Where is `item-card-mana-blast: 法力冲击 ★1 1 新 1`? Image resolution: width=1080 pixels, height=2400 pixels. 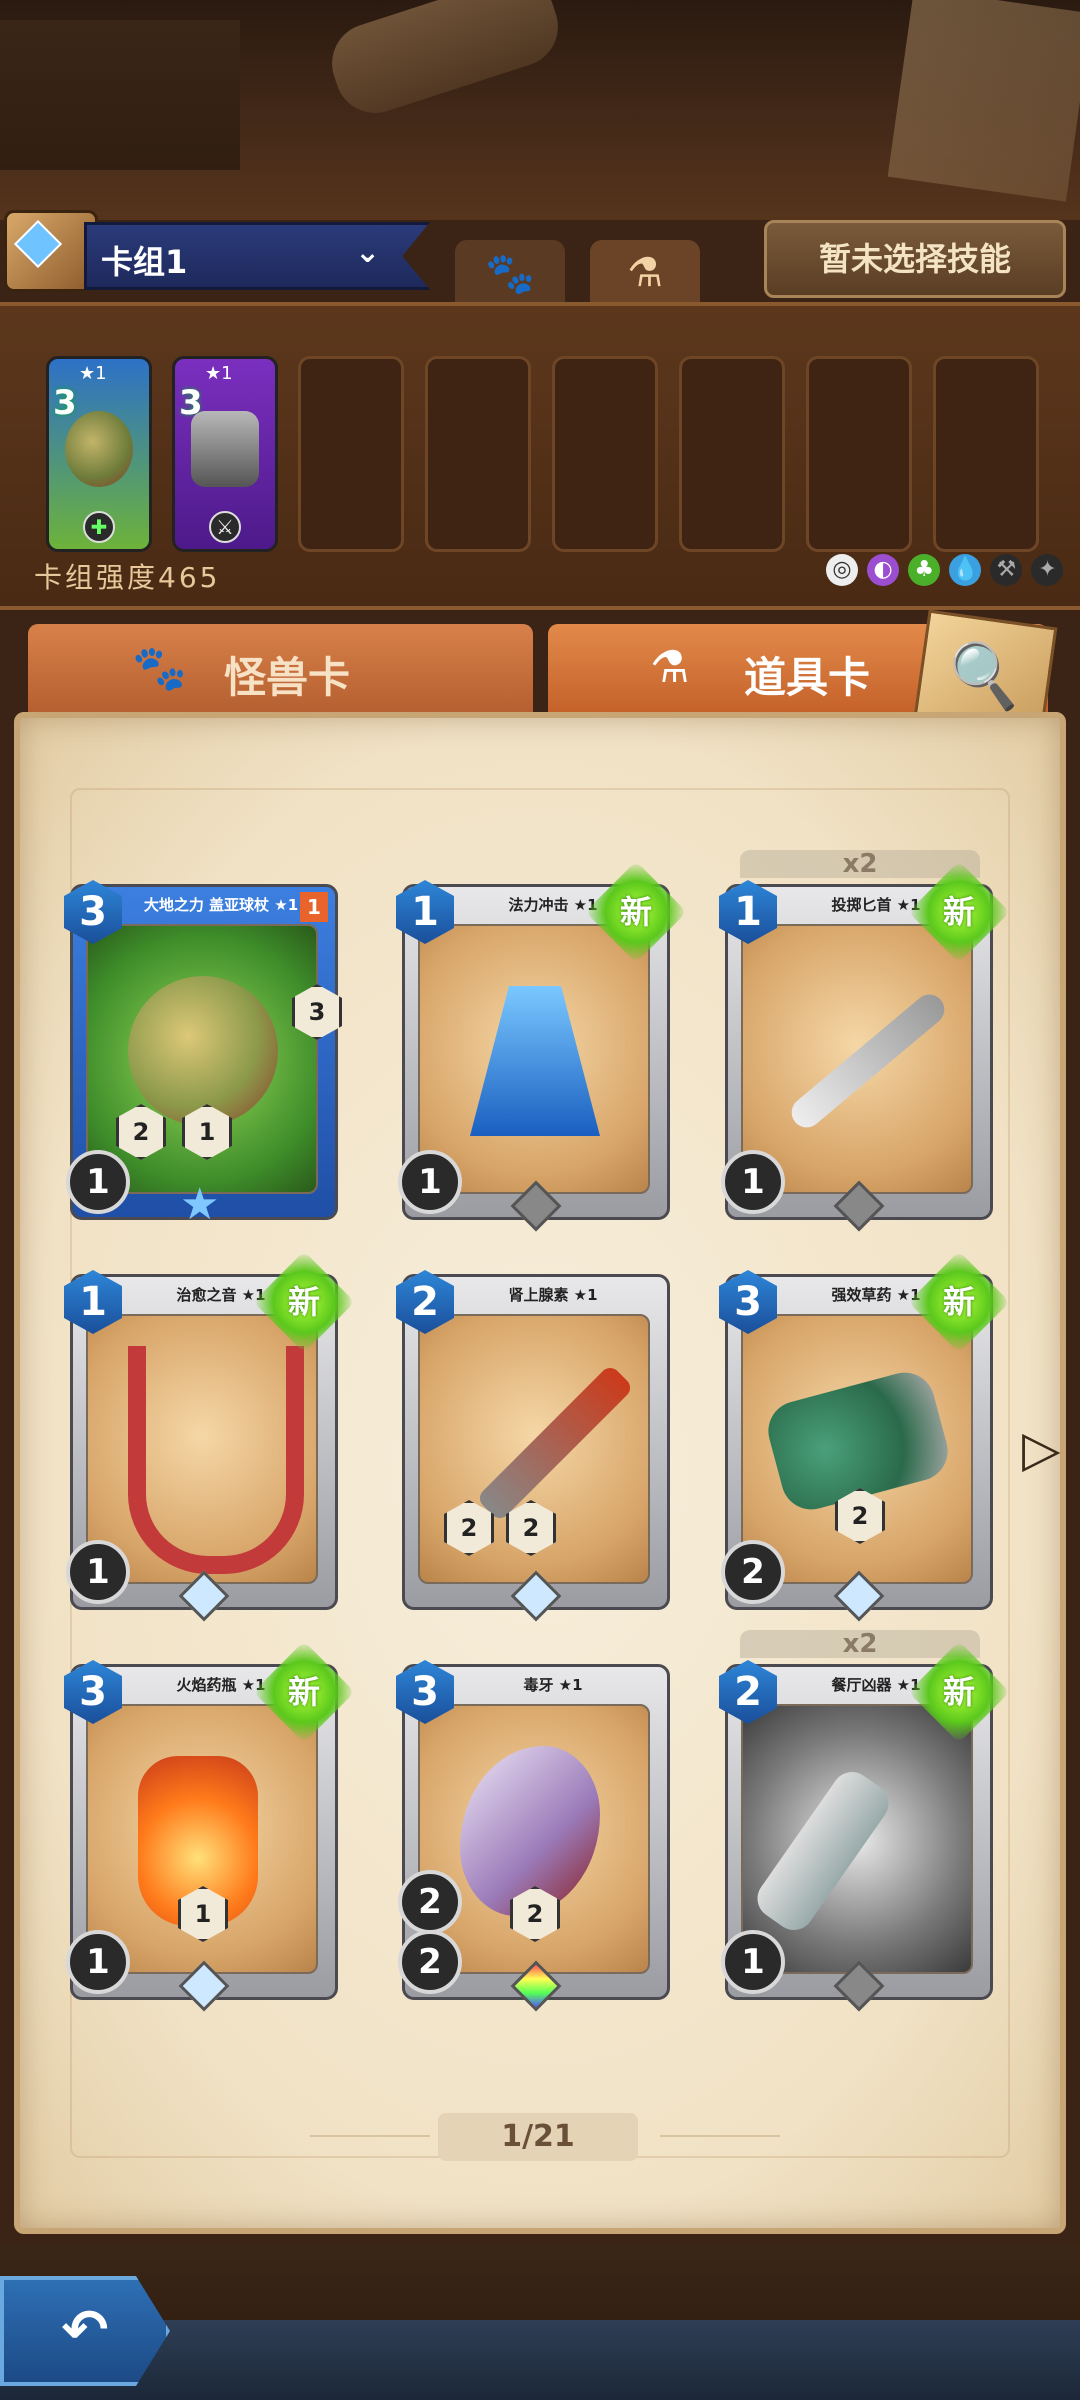
item-card-mana-blast: 法力冲击 ★1 1 新 1 is located at coordinates (541, 1046).